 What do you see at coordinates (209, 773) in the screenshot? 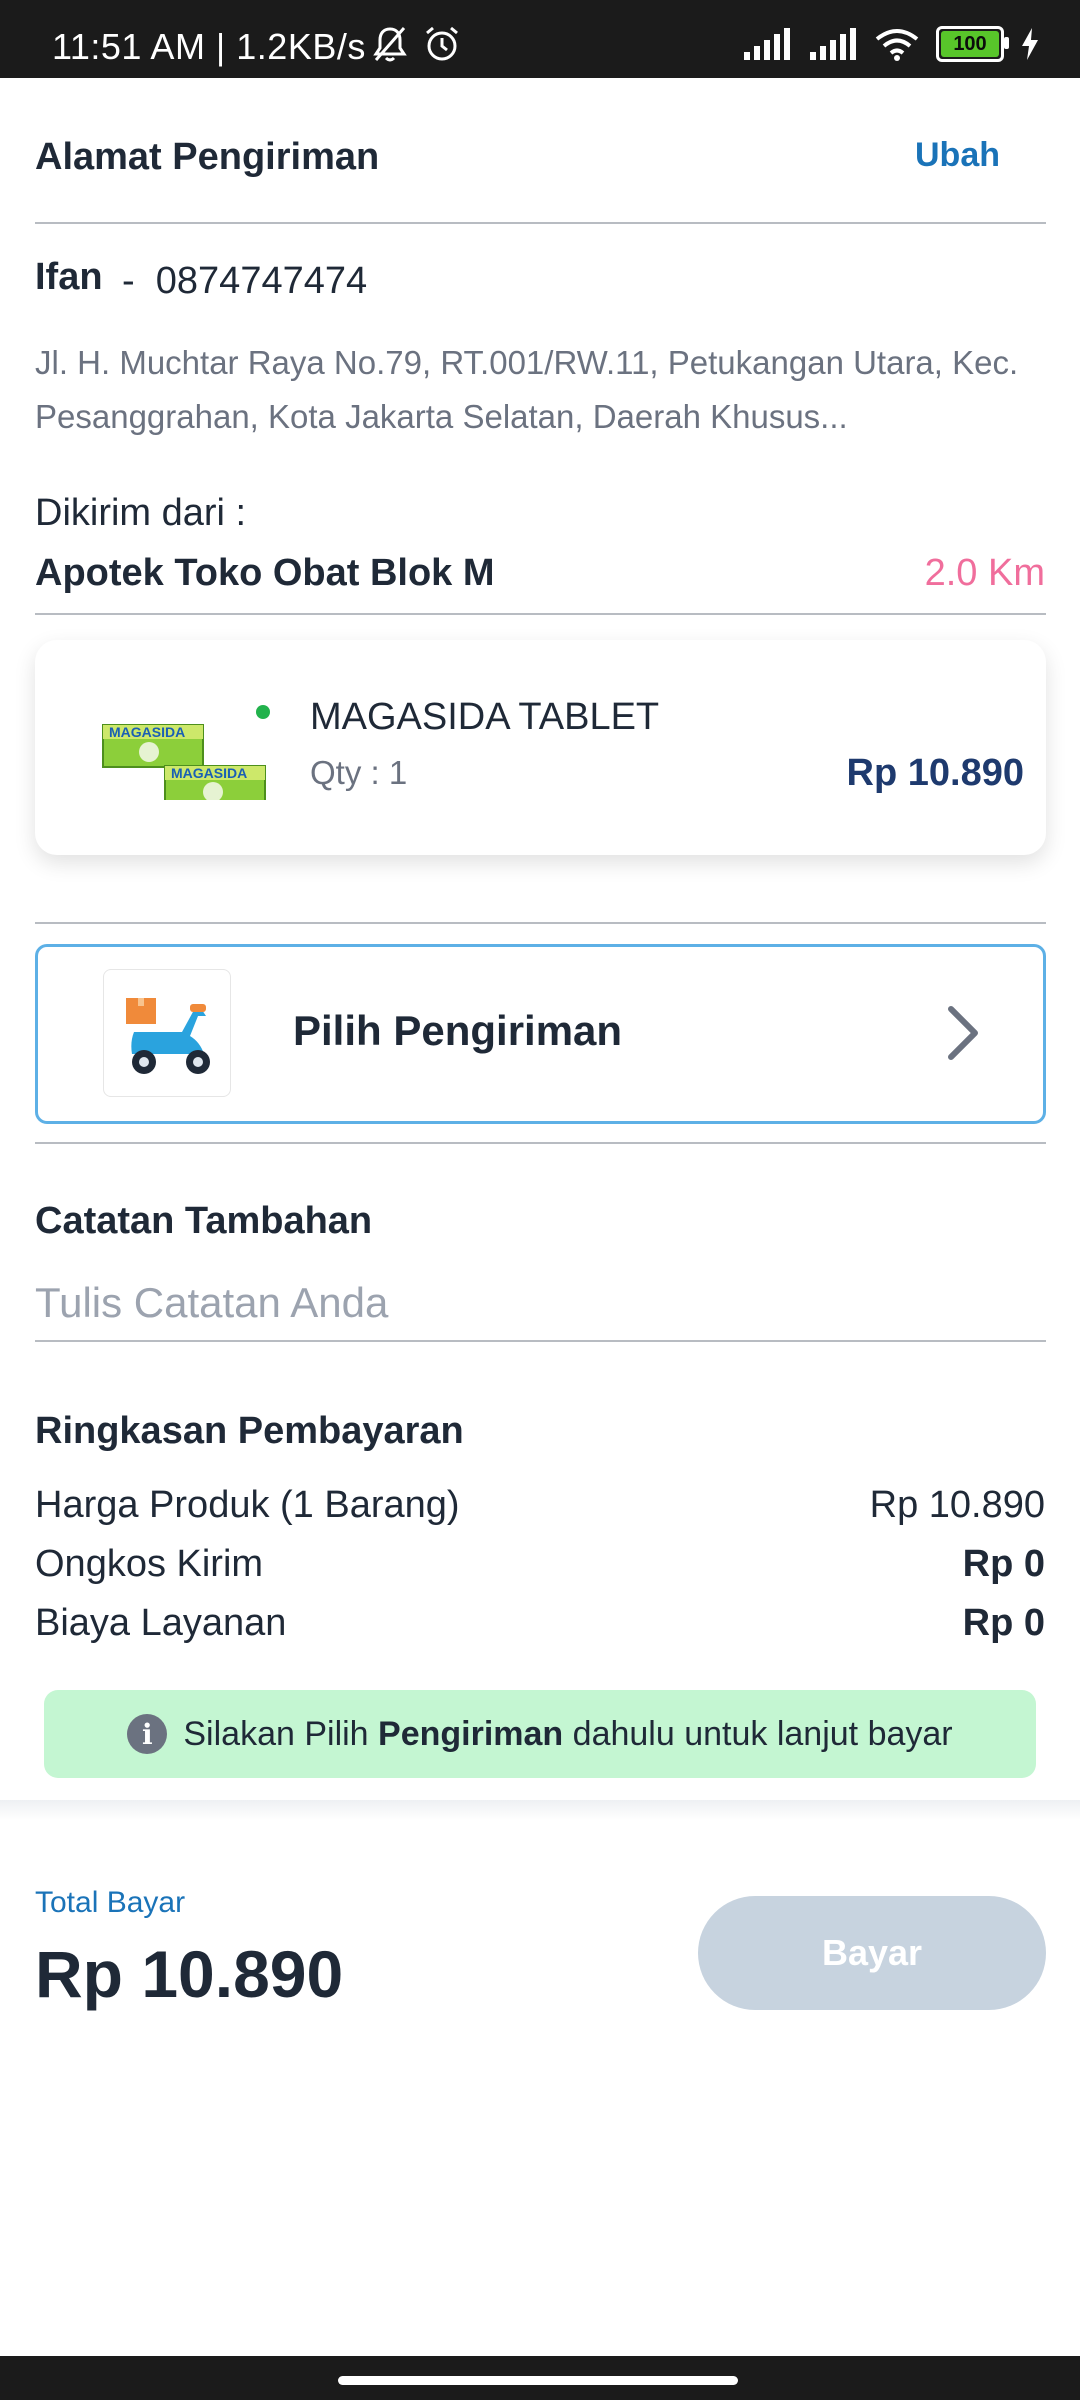
I see `product-image-text-2: MAGASIDA` at bounding box center [209, 773].